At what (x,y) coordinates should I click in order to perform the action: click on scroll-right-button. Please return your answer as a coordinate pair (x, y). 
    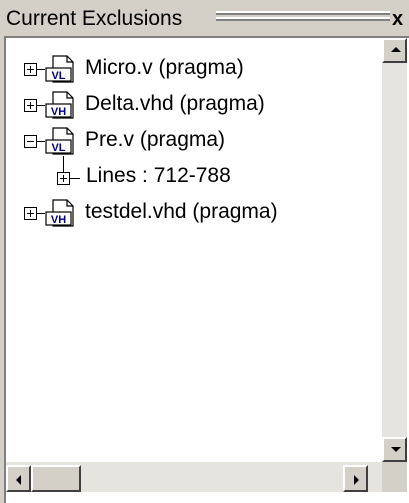
    Looking at the image, I should click on (355, 478).